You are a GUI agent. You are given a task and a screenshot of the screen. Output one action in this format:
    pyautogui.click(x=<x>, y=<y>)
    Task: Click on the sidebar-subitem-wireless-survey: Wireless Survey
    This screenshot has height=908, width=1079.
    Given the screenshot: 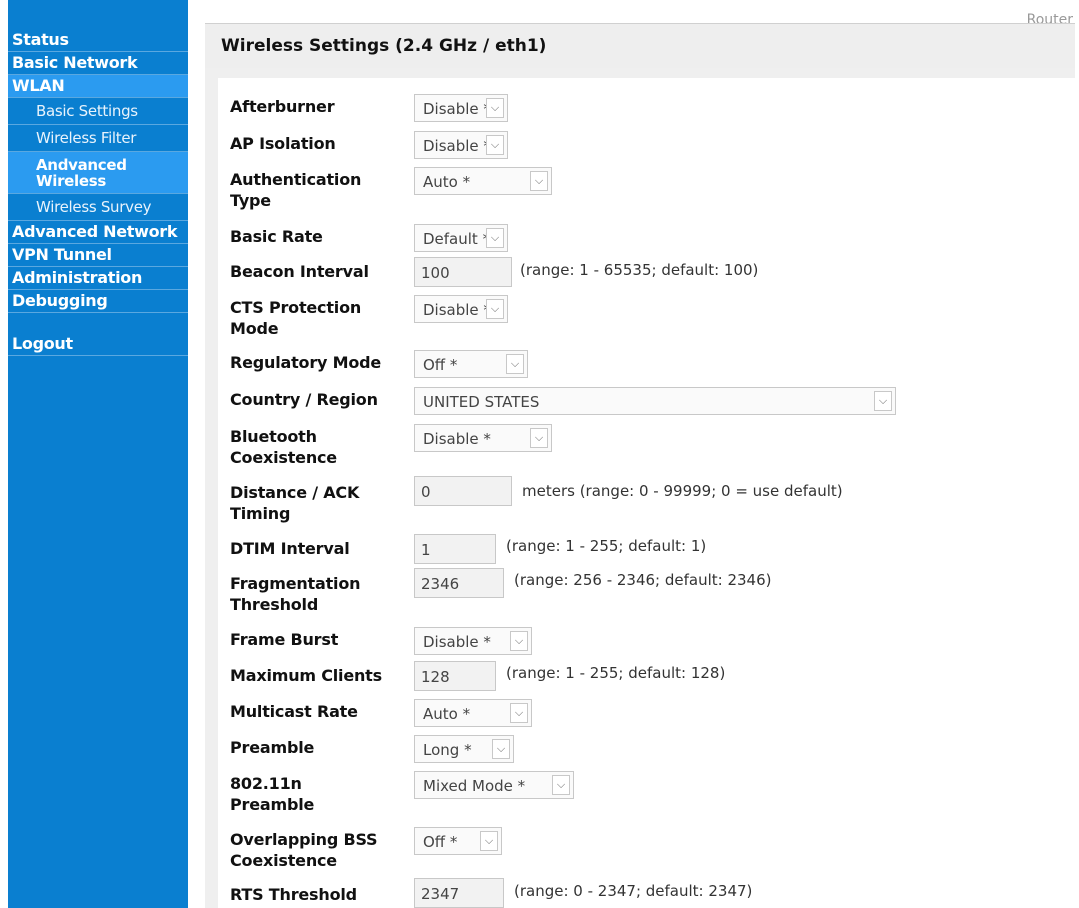 What is the action you would take?
    pyautogui.click(x=98, y=207)
    